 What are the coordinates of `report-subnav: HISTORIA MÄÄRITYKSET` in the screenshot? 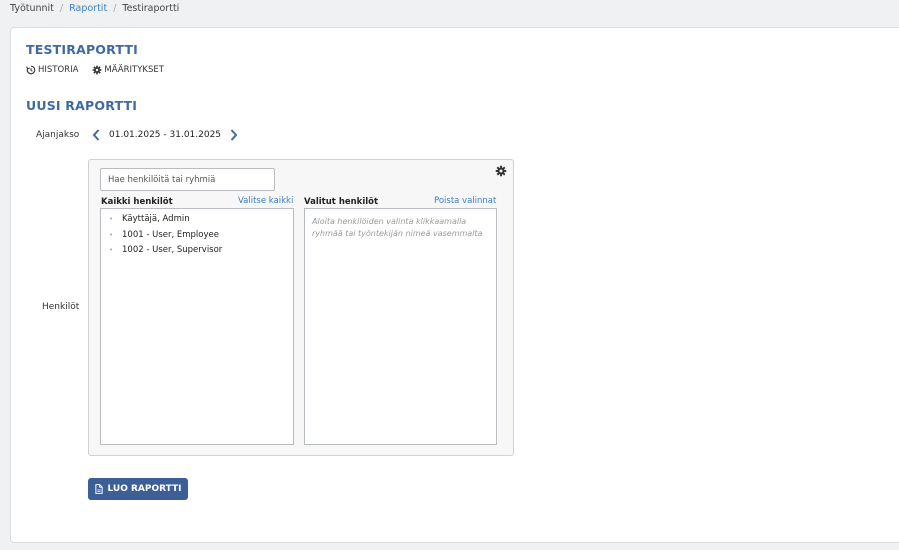 It's located at (95, 70).